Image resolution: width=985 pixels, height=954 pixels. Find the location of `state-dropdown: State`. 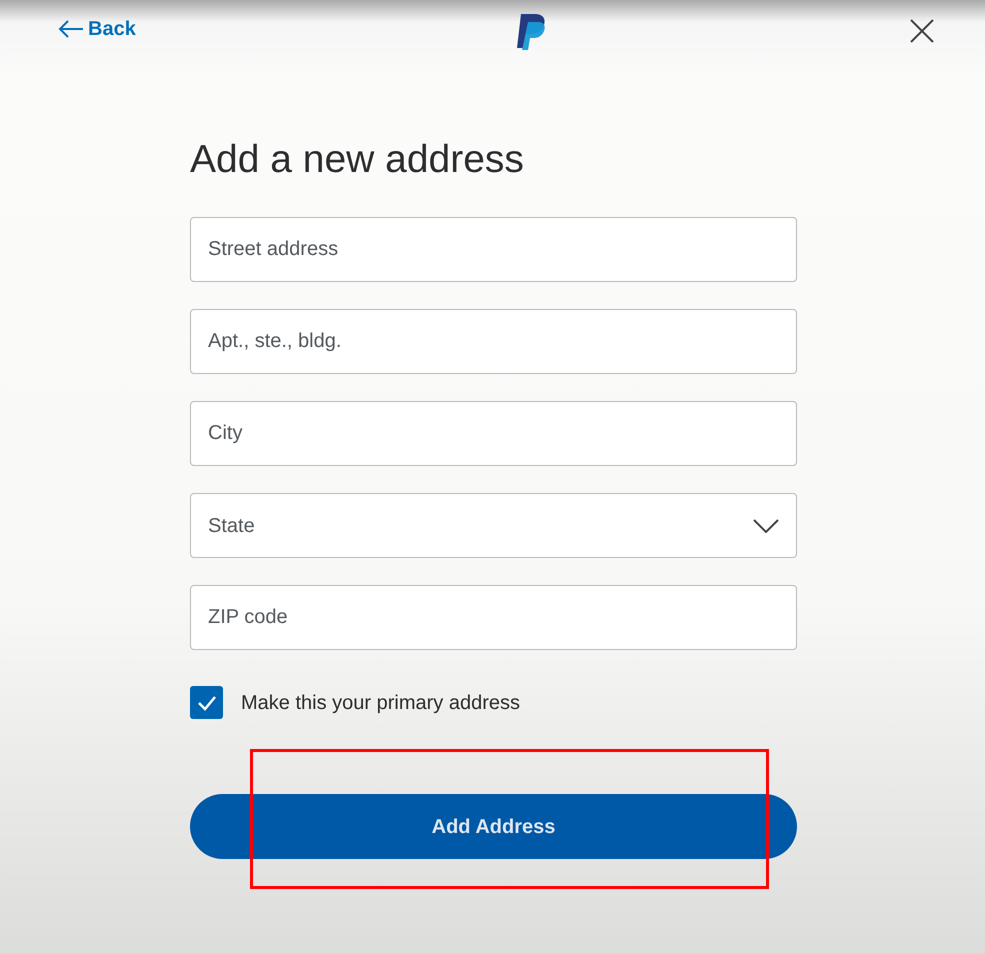

state-dropdown: State is located at coordinates (493, 525).